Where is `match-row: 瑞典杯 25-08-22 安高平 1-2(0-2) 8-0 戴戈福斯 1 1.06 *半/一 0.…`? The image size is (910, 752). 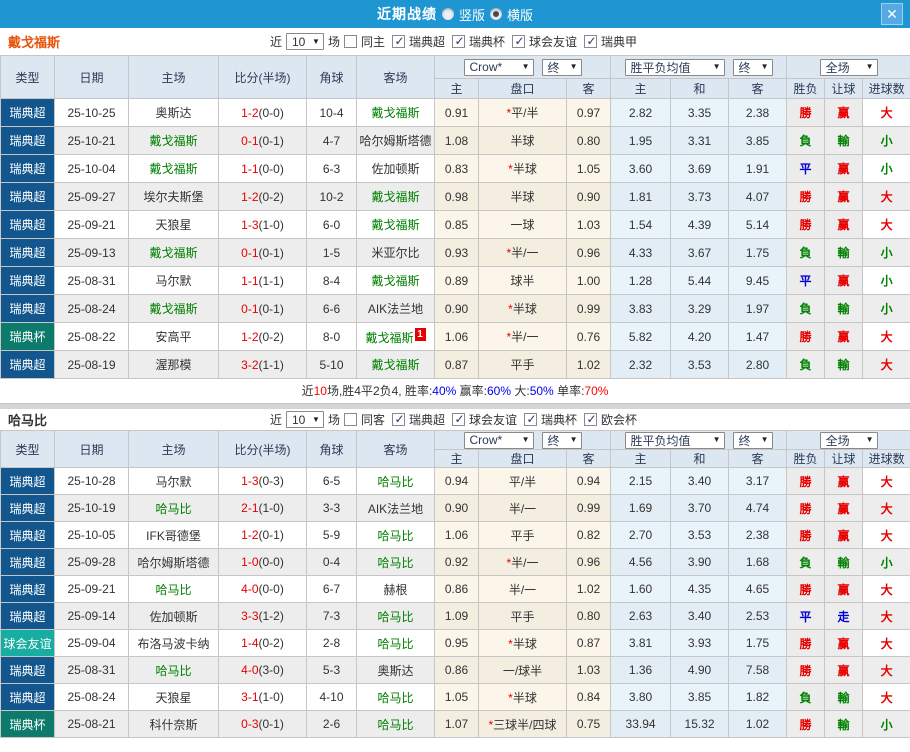
match-row: 瑞典杯 25-08-22 安高平 1-2(0-2) 8-0 戴戈福斯 1 1.06 *半/一 0.… is located at coordinates (455, 336).